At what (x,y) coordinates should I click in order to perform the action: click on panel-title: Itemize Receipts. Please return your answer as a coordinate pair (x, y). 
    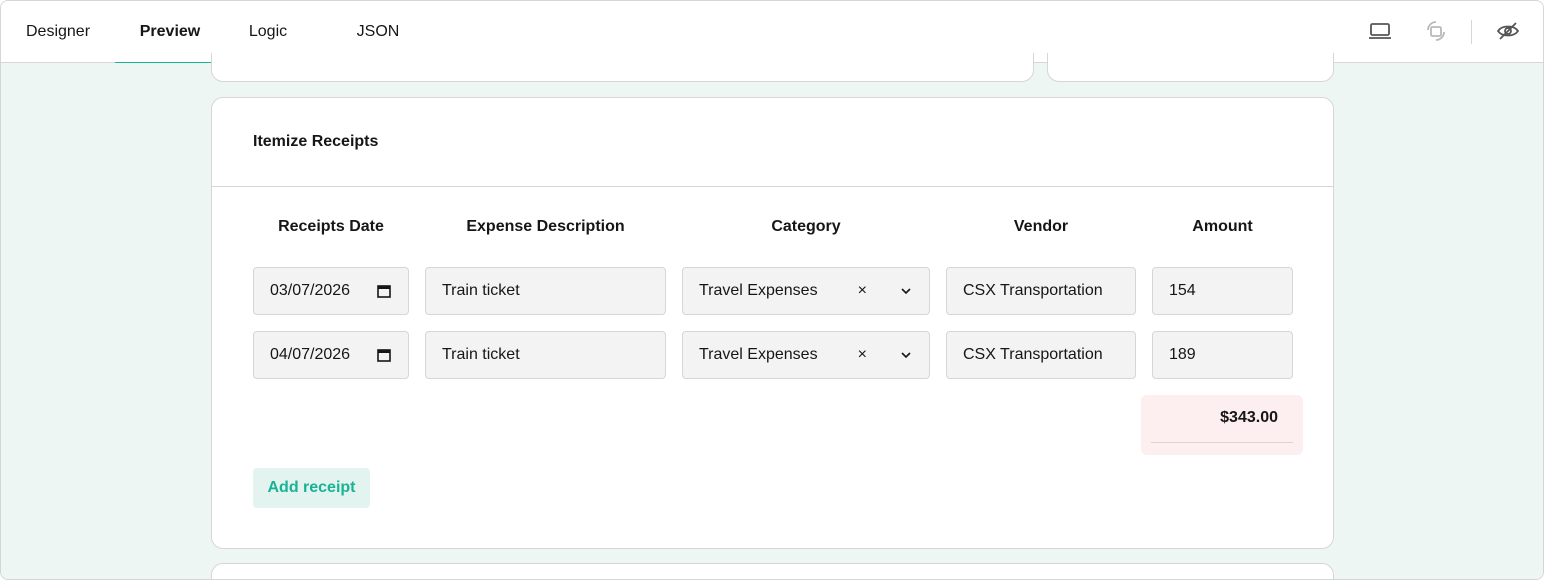
    Looking at the image, I should click on (316, 141).